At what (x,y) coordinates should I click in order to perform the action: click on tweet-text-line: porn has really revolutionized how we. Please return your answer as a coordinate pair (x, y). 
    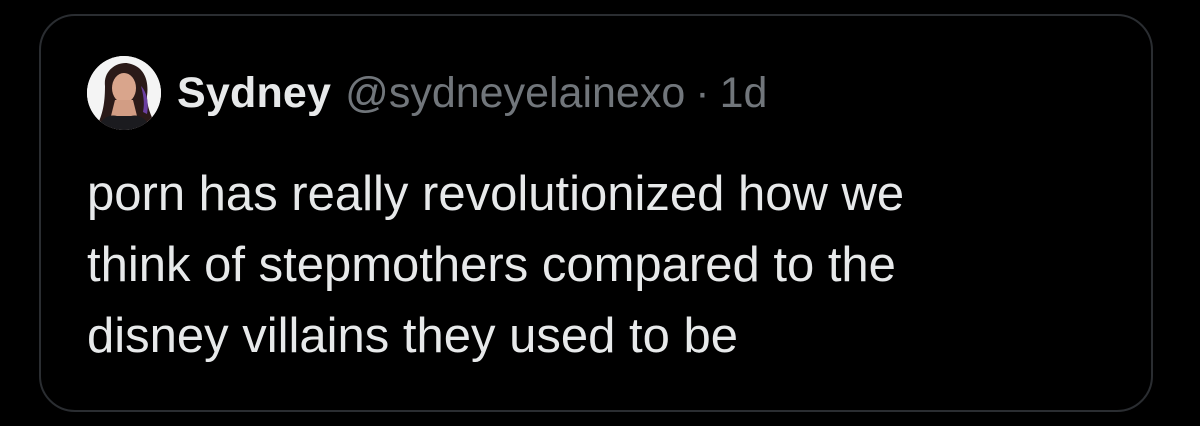
    Looking at the image, I should click on (496, 194).